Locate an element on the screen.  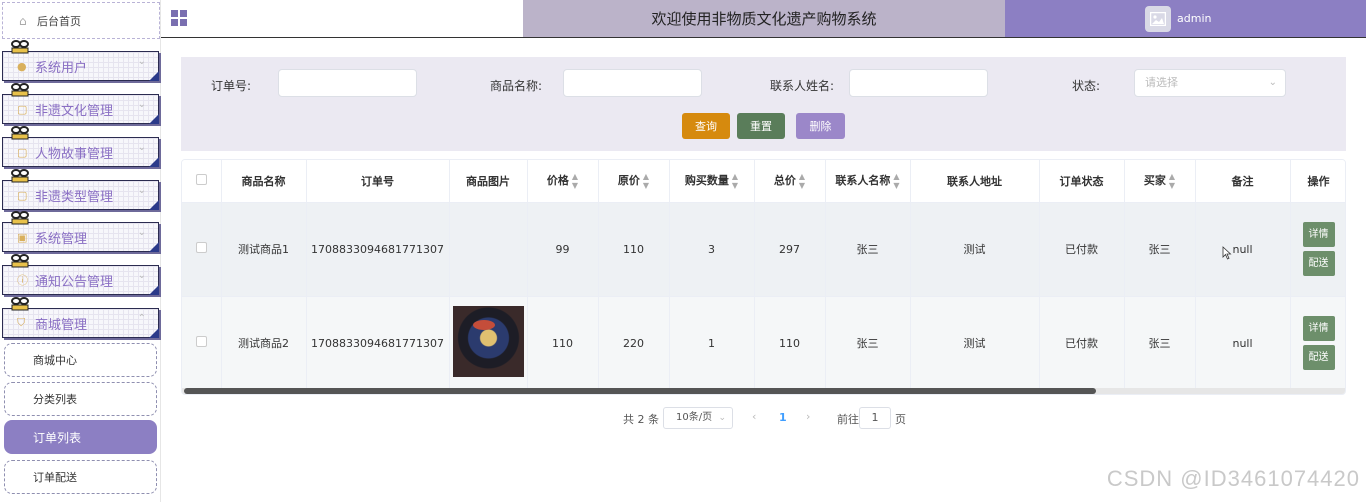
contact-name-label: 联系人姓名: is located at coordinates (802, 86).